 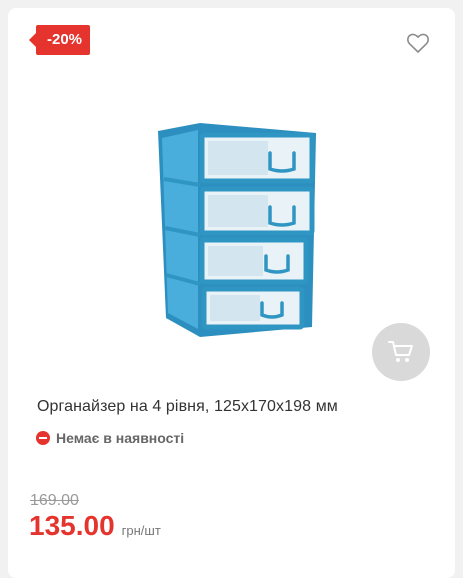 What do you see at coordinates (120, 438) in the screenshot?
I see `stock-status-text: Немає в наявності` at bounding box center [120, 438].